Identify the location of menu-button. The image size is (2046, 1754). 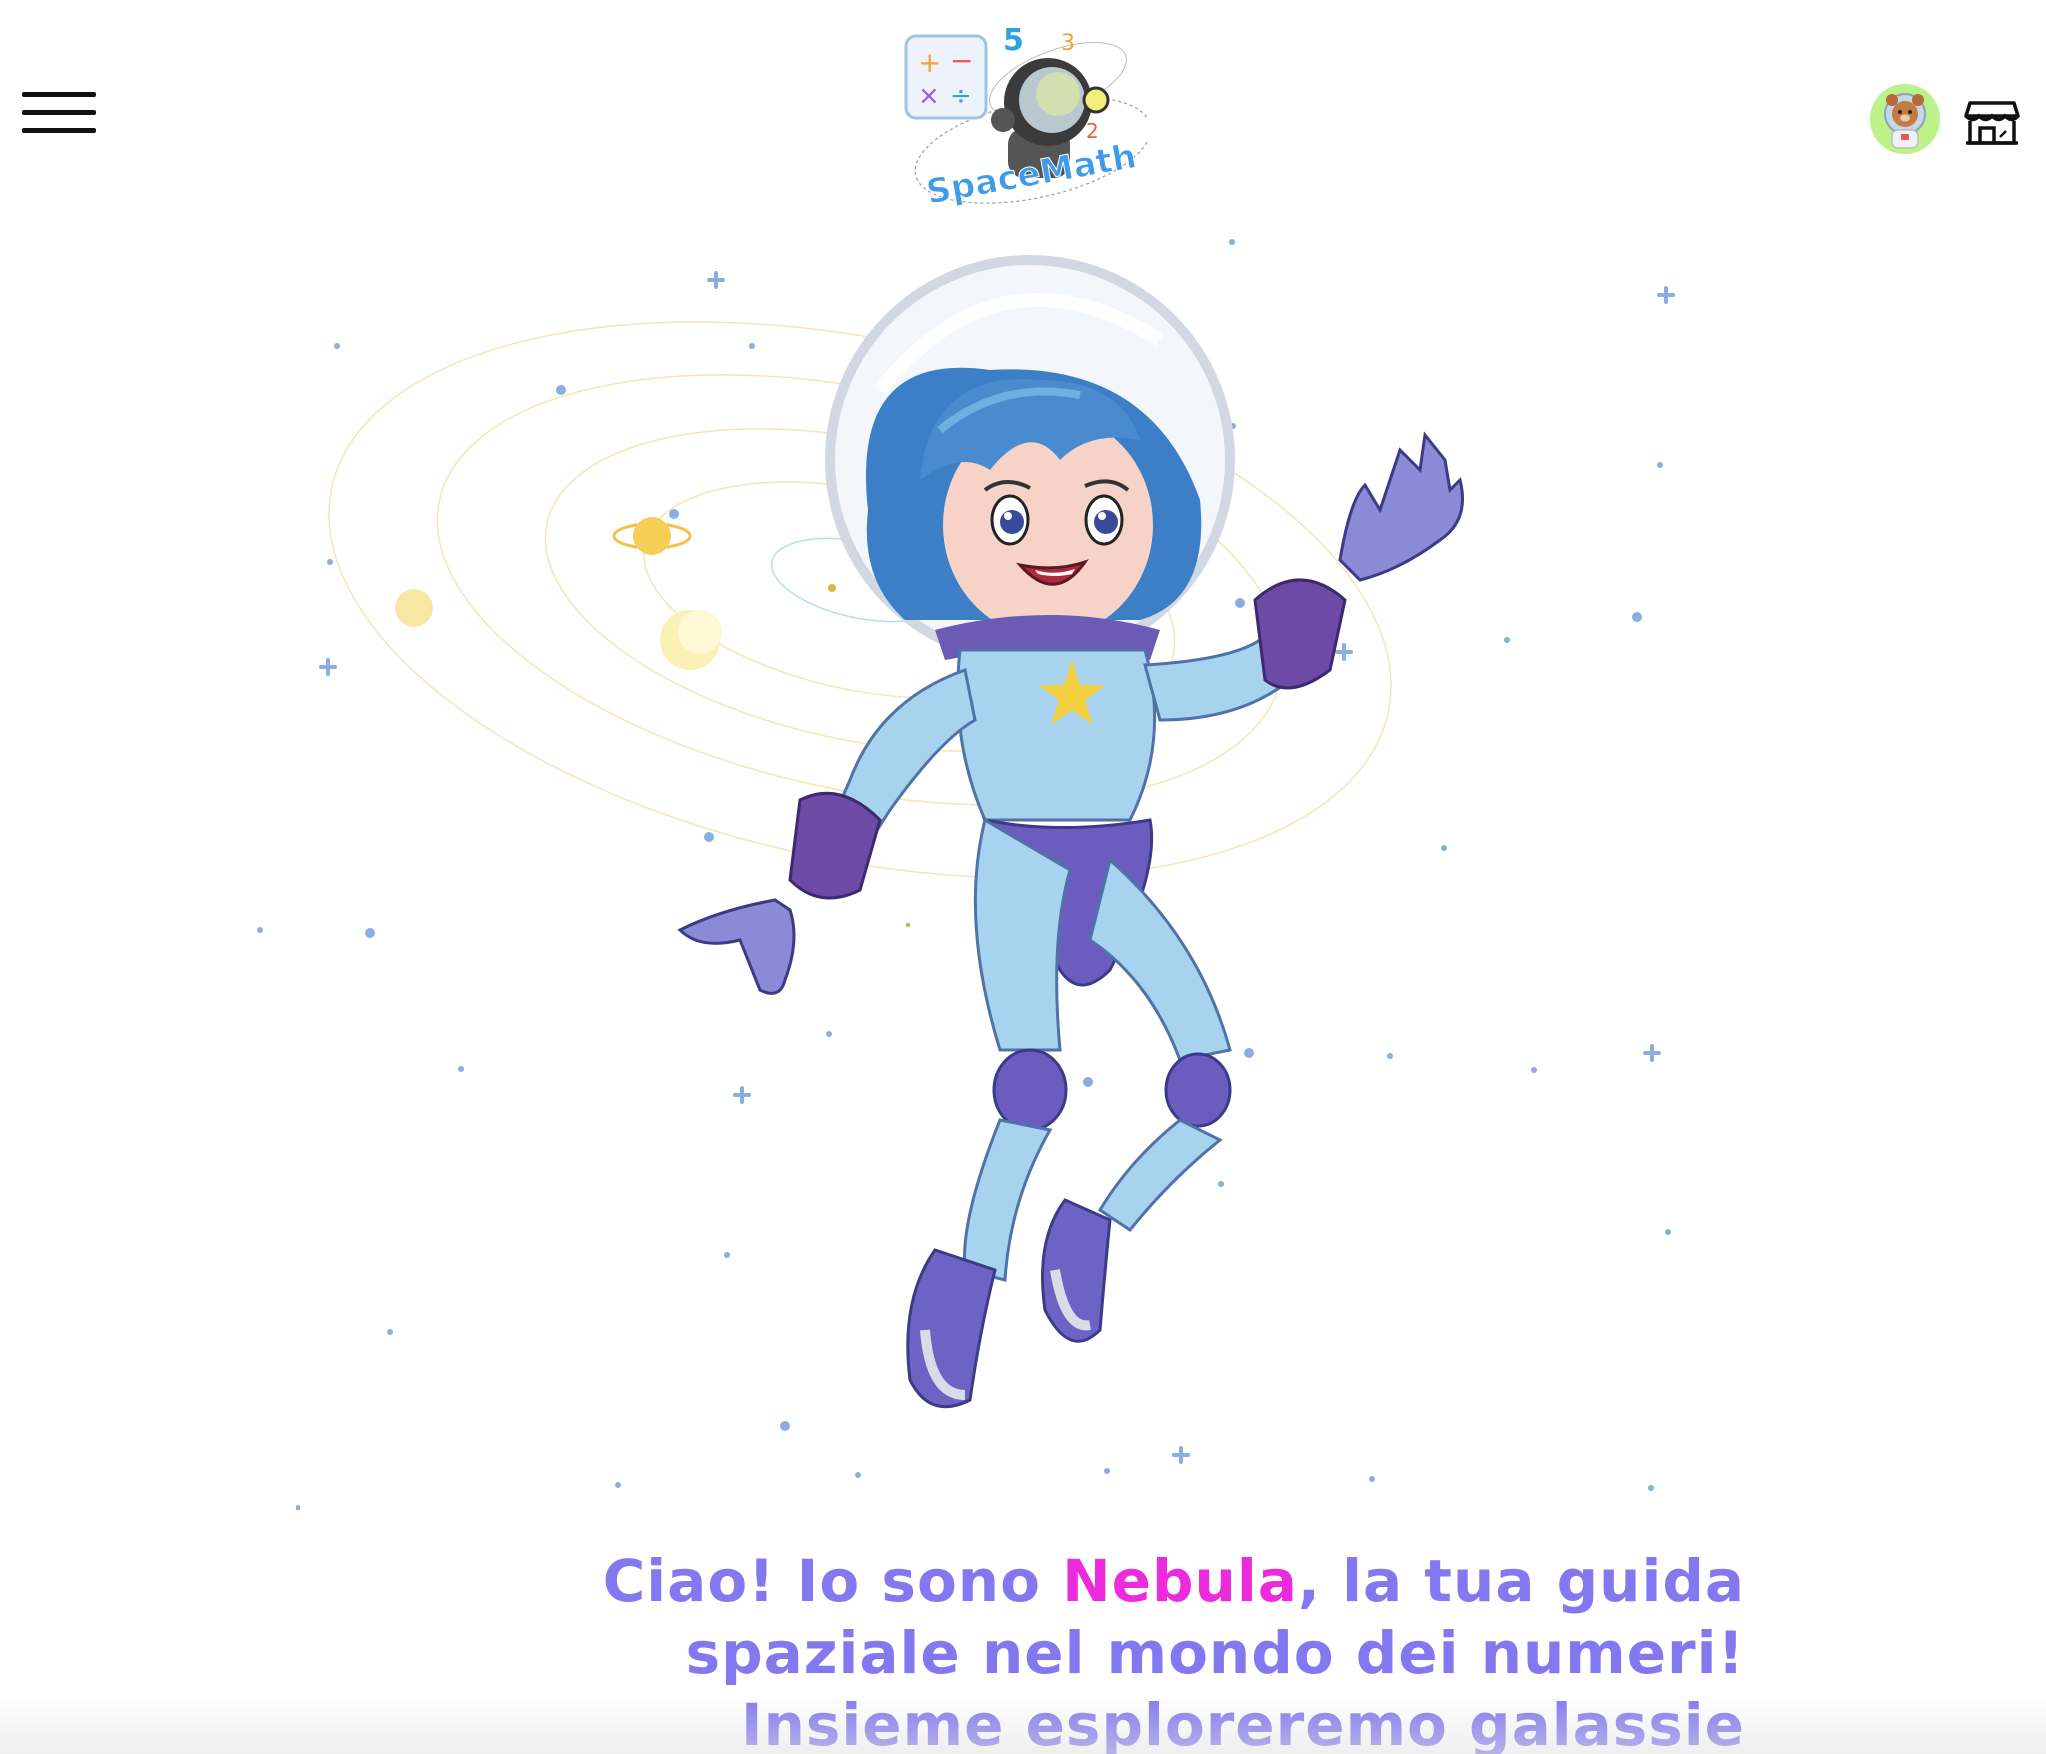
(60, 113).